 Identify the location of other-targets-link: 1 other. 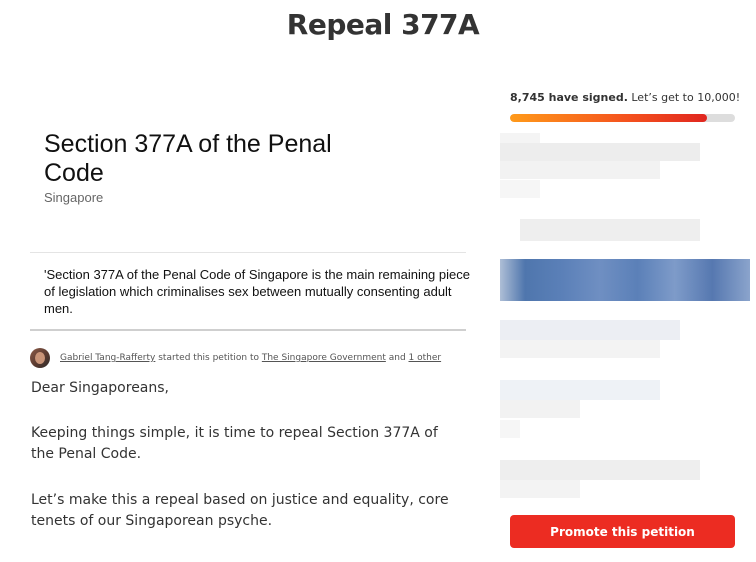
(425, 358).